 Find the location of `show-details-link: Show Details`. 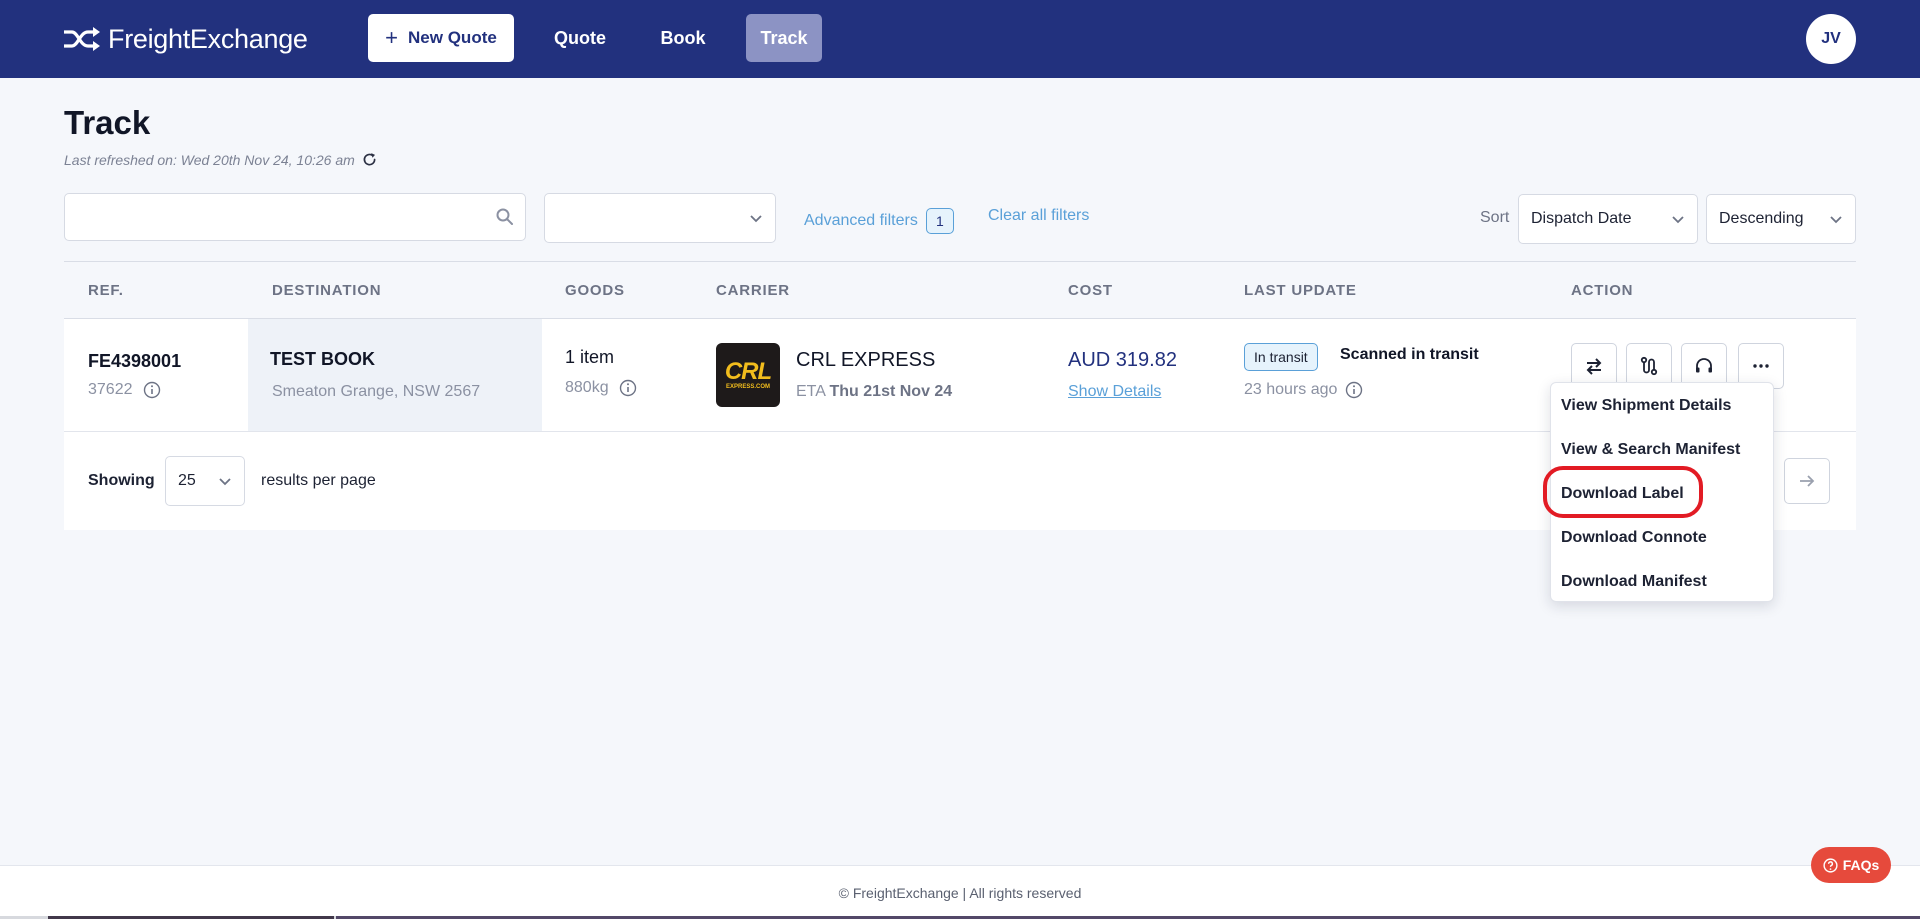

show-details-link: Show Details is located at coordinates (1114, 392).